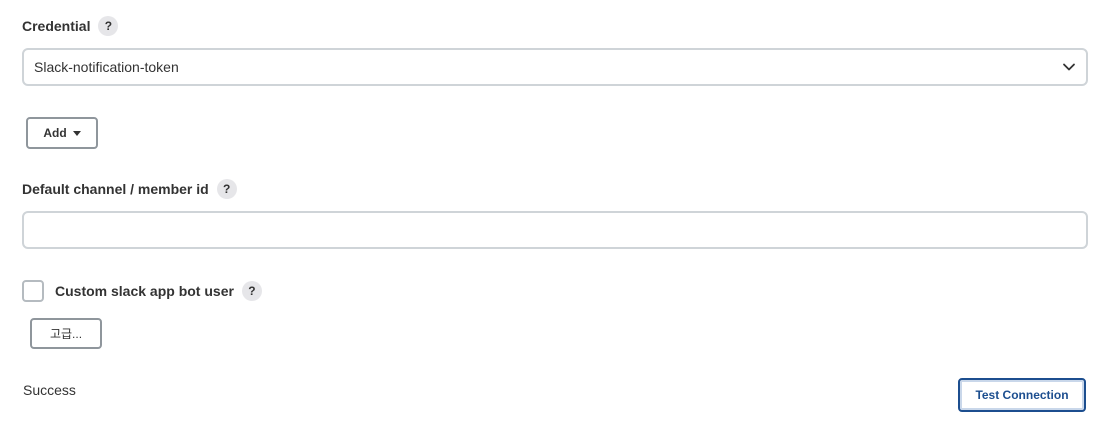 The width and height of the screenshot is (1114, 429). What do you see at coordinates (251, 291) in the screenshot?
I see `custom-bot-help-icon: ?` at bounding box center [251, 291].